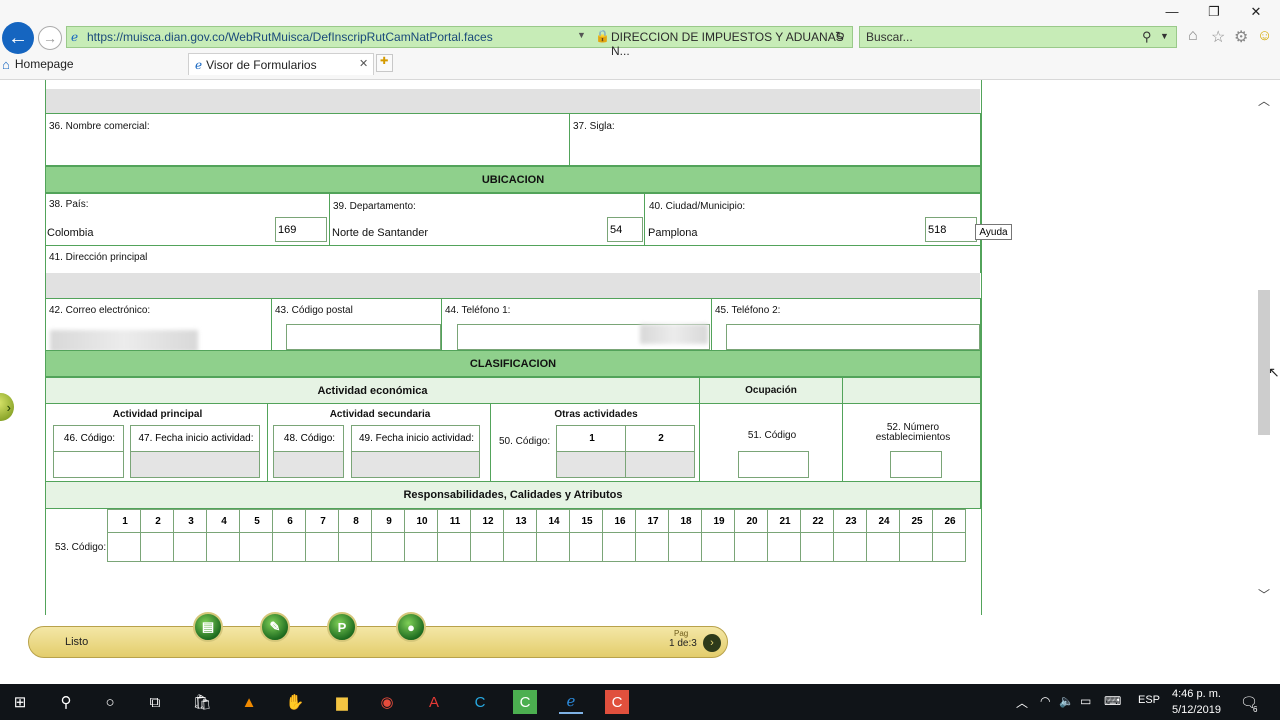 This screenshot has width=1280, height=720. Describe the element at coordinates (617, 702) in the screenshot. I see `camtasia-recorder-icon: C` at that location.